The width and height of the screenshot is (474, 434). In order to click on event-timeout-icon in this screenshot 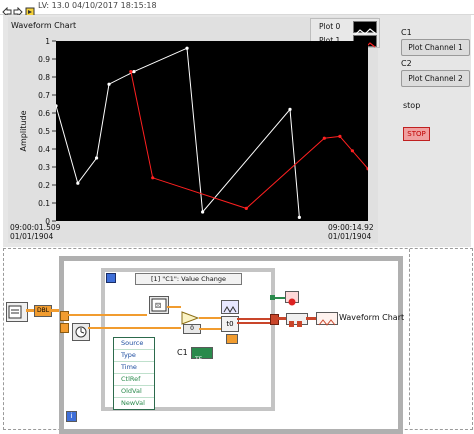, I will do `click(111, 278)`.